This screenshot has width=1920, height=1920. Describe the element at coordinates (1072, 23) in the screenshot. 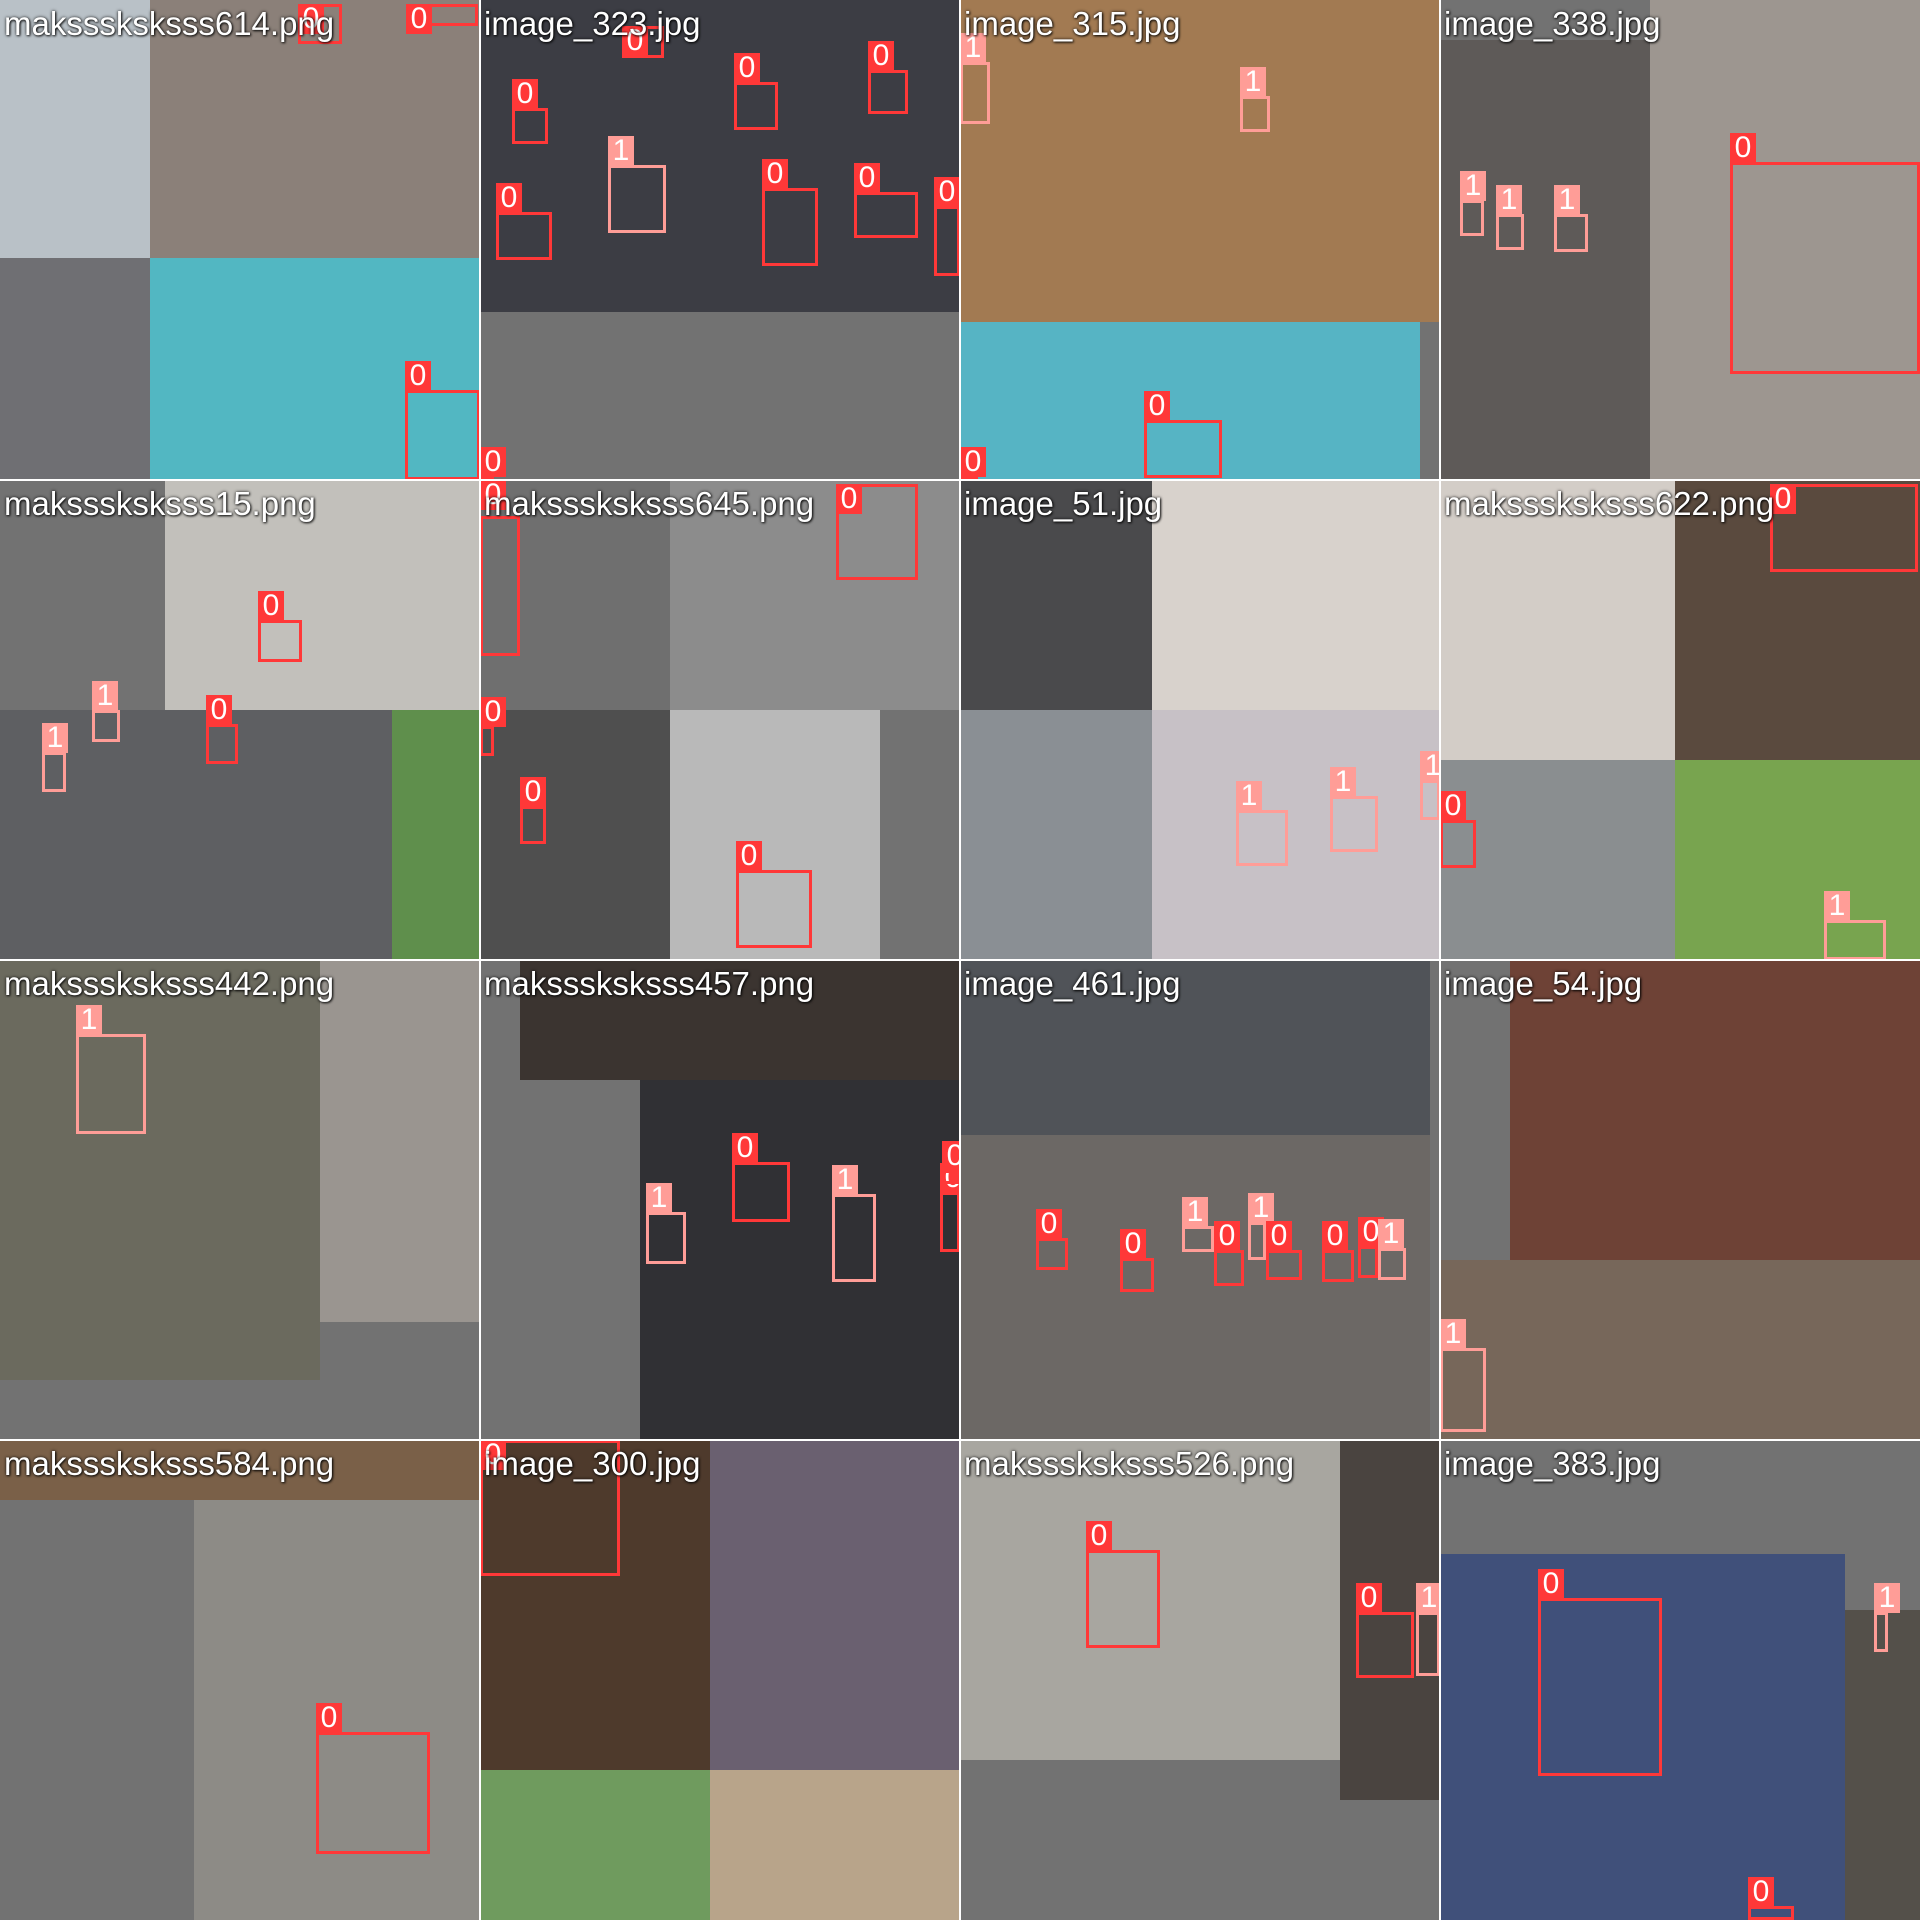

I see `tile-filename: image_315.jpg` at that location.